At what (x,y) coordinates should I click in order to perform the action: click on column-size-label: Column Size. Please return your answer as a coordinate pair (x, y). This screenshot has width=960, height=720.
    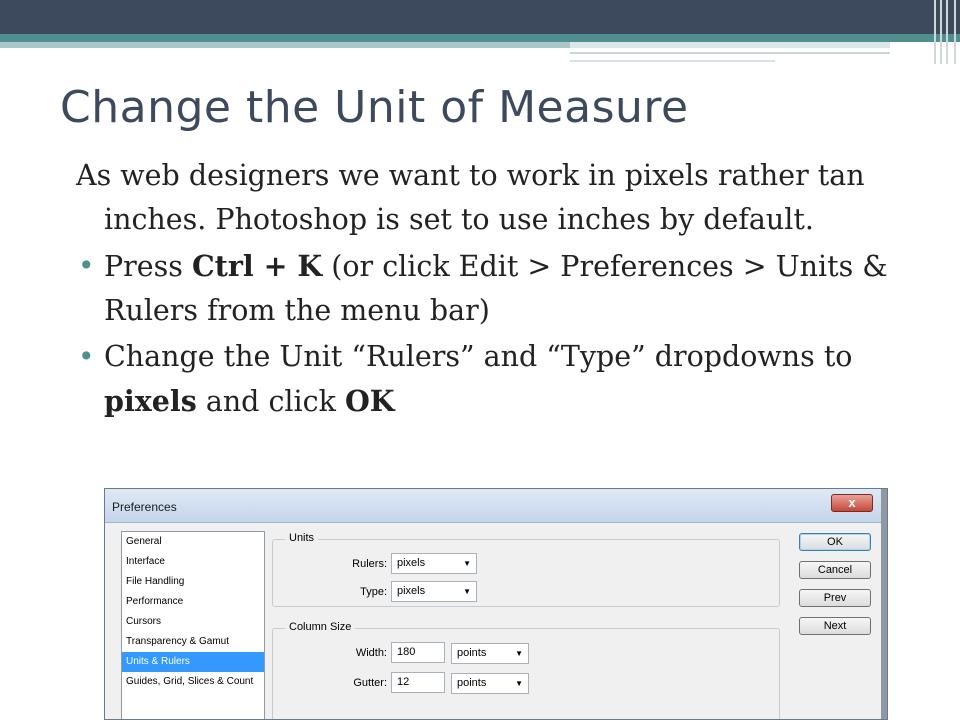
    Looking at the image, I should click on (320, 627).